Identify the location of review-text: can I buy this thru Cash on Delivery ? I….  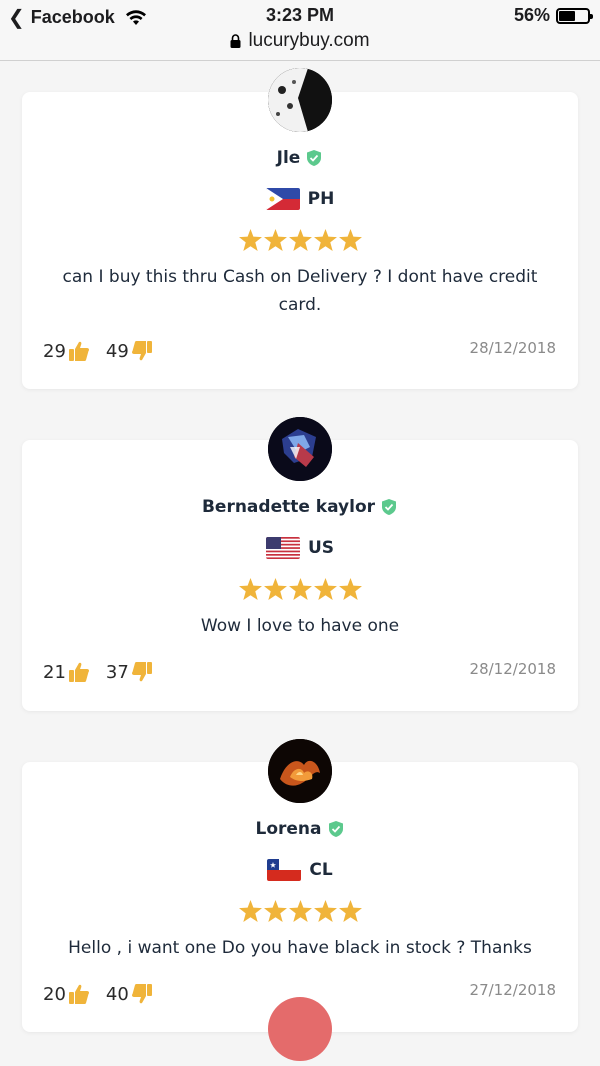
(300, 291).